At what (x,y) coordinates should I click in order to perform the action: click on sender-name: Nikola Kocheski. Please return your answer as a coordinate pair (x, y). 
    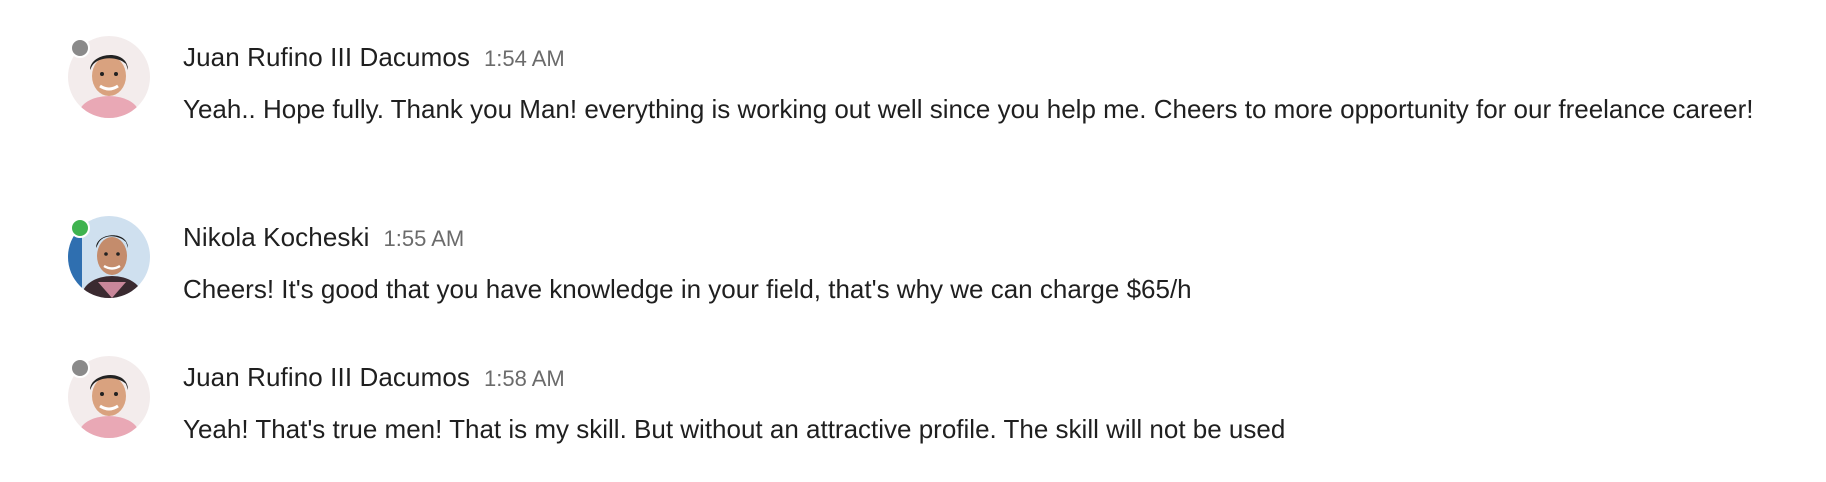
    Looking at the image, I should click on (276, 237).